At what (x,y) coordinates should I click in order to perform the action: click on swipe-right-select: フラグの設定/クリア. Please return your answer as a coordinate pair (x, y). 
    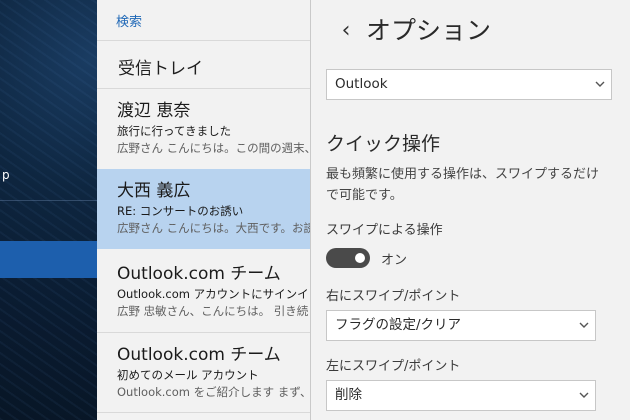
    Looking at the image, I should click on (461, 325).